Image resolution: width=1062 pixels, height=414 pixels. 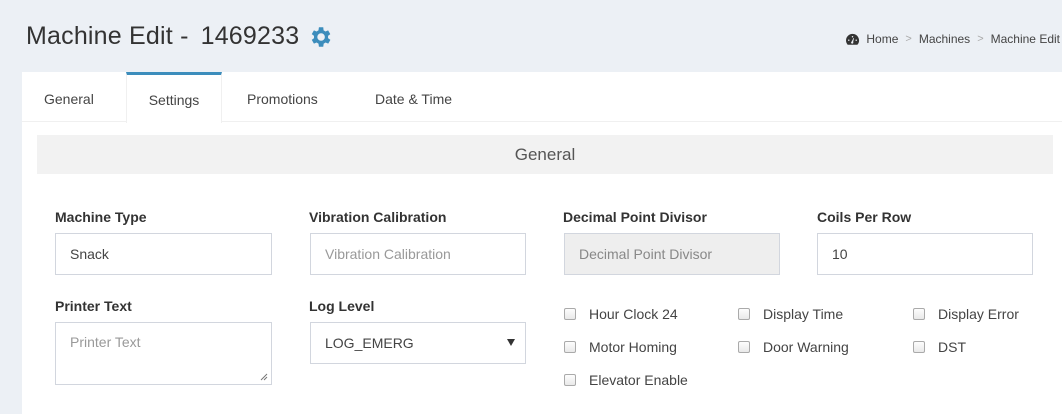 What do you see at coordinates (864, 217) in the screenshot?
I see `coils-per-row-label: Coils Per Row` at bounding box center [864, 217].